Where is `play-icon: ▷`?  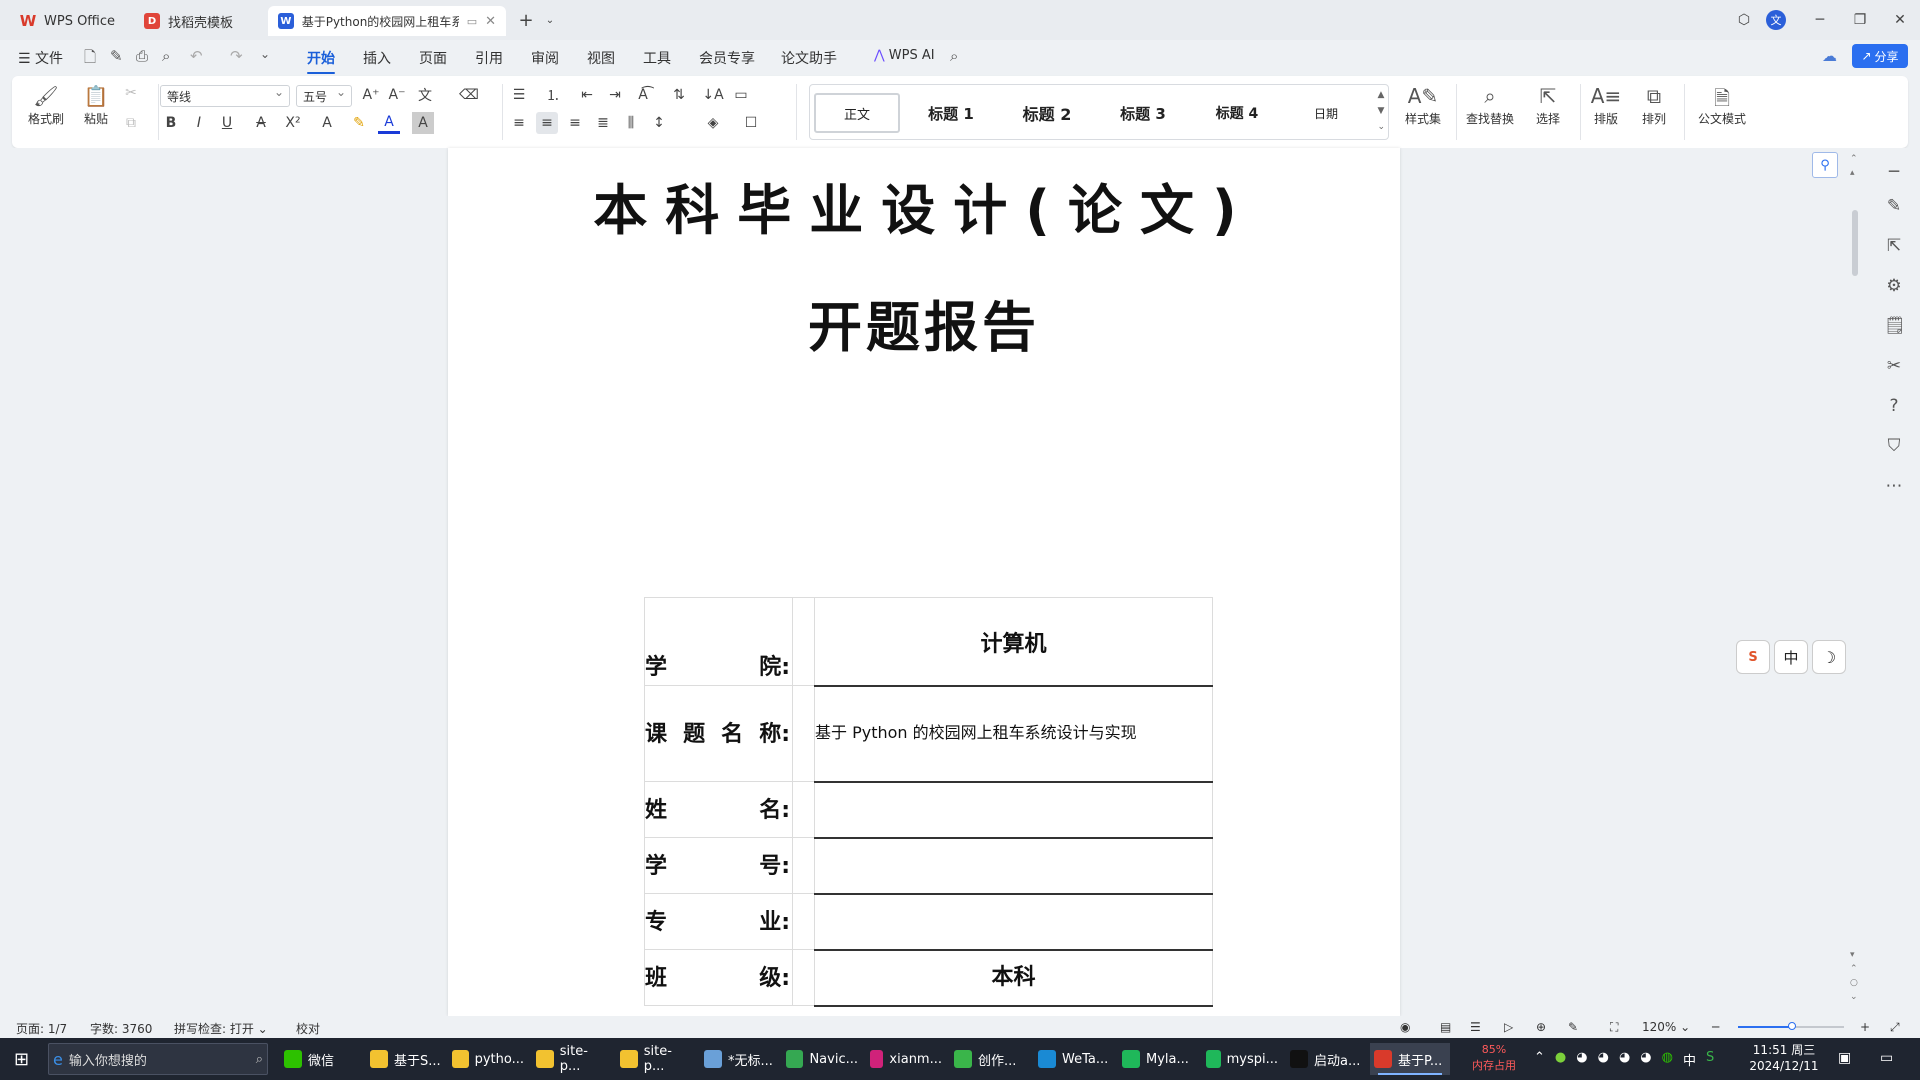 play-icon: ▷ is located at coordinates (1508, 1027).